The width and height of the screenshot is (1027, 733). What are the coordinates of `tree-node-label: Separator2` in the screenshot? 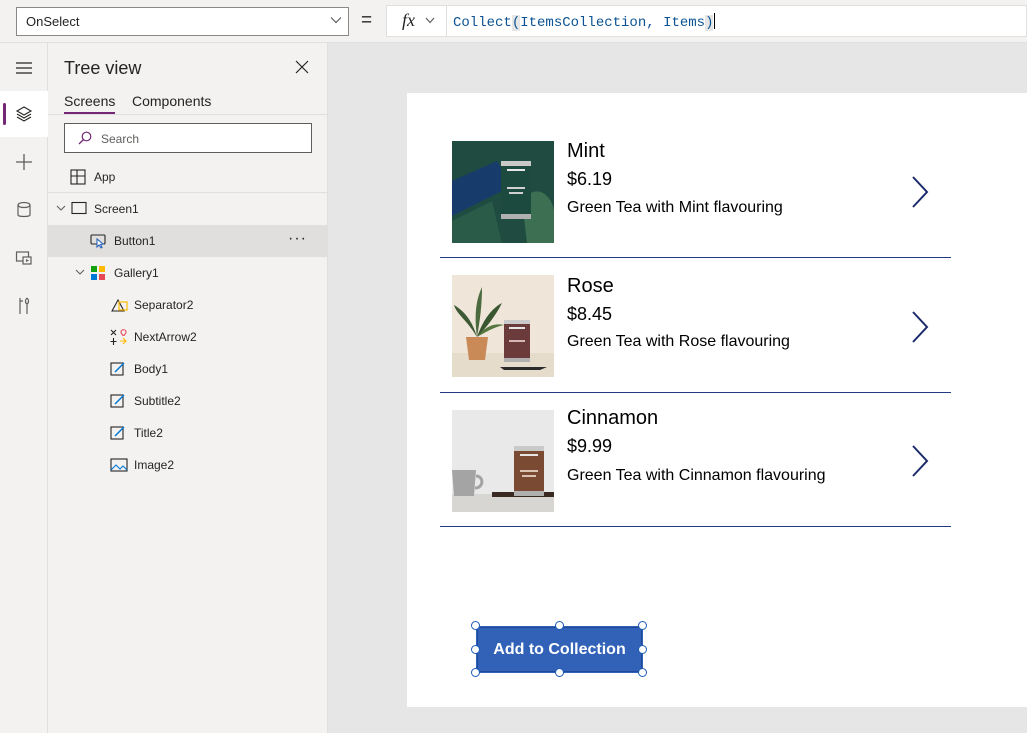 It's located at (164, 305).